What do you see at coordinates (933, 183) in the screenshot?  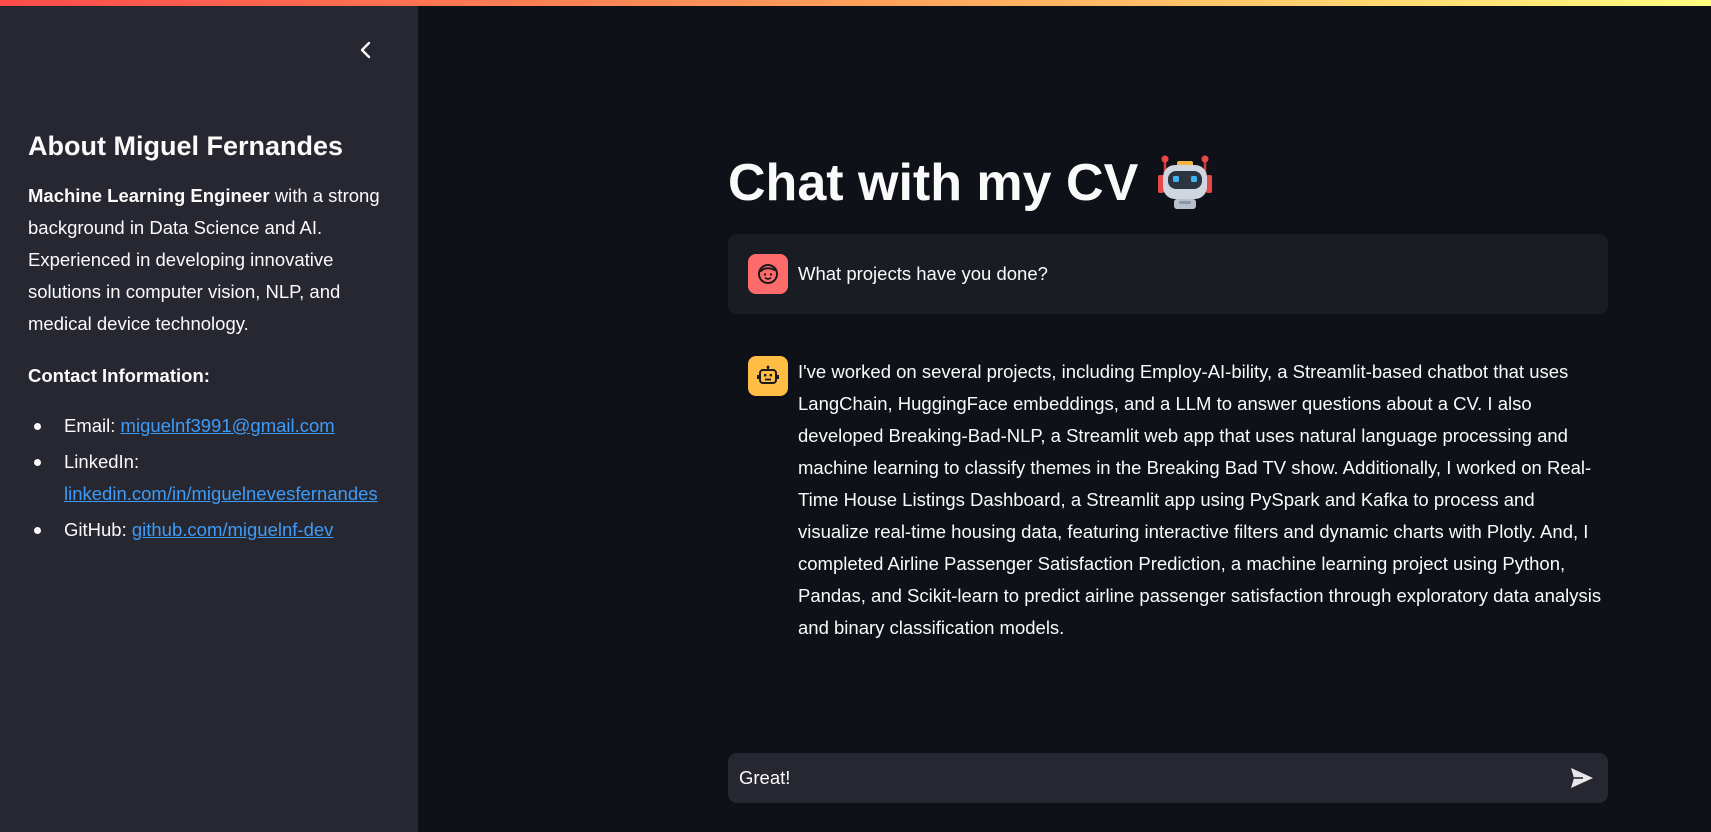 I see `page-title-text: Chat with my CV` at bounding box center [933, 183].